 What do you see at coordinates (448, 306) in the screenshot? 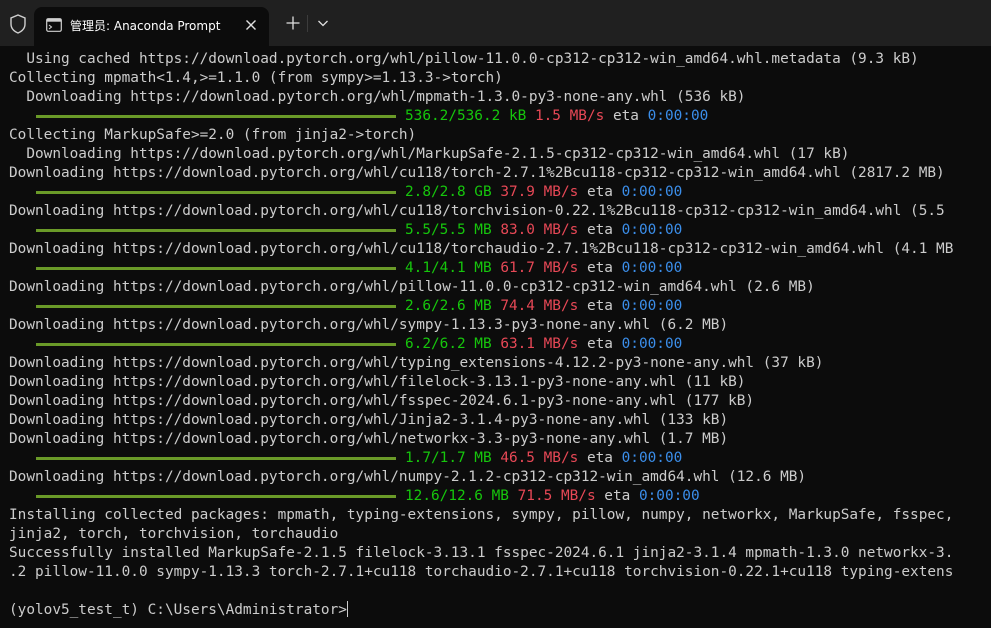
I see `progress-size: 2.6/2.6 MB` at bounding box center [448, 306].